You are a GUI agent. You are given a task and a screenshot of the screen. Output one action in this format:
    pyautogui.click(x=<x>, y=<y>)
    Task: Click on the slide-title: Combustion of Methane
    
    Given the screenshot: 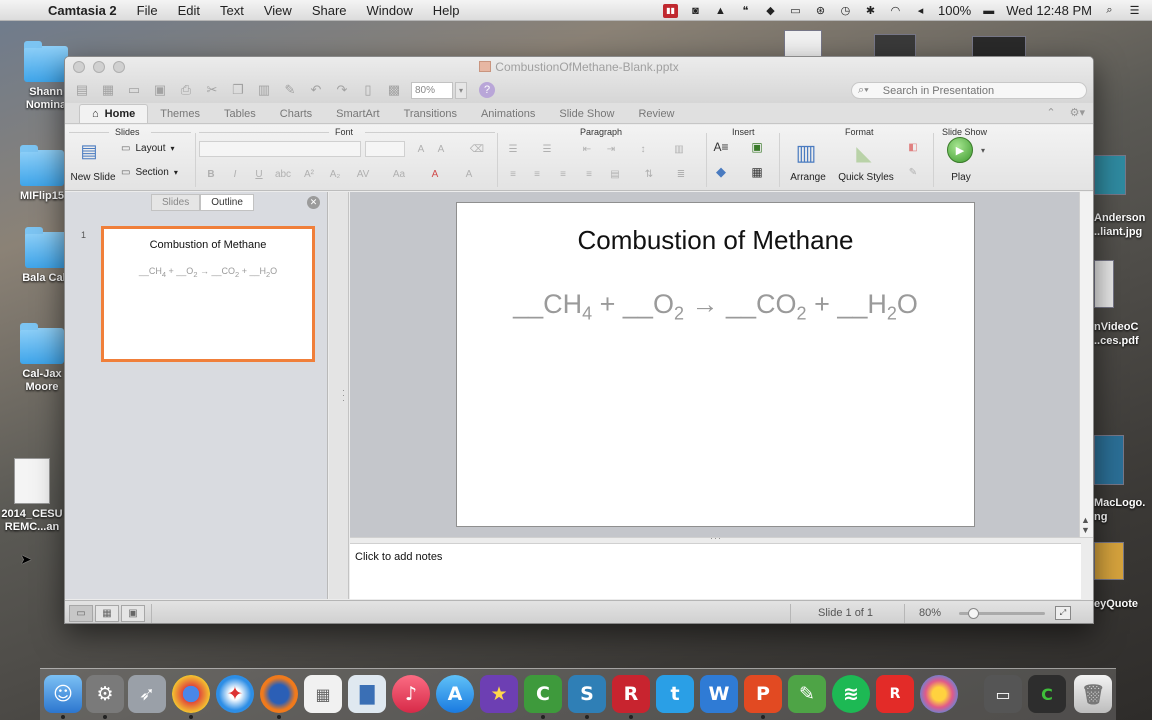 What is the action you would take?
    pyautogui.click(x=715, y=240)
    